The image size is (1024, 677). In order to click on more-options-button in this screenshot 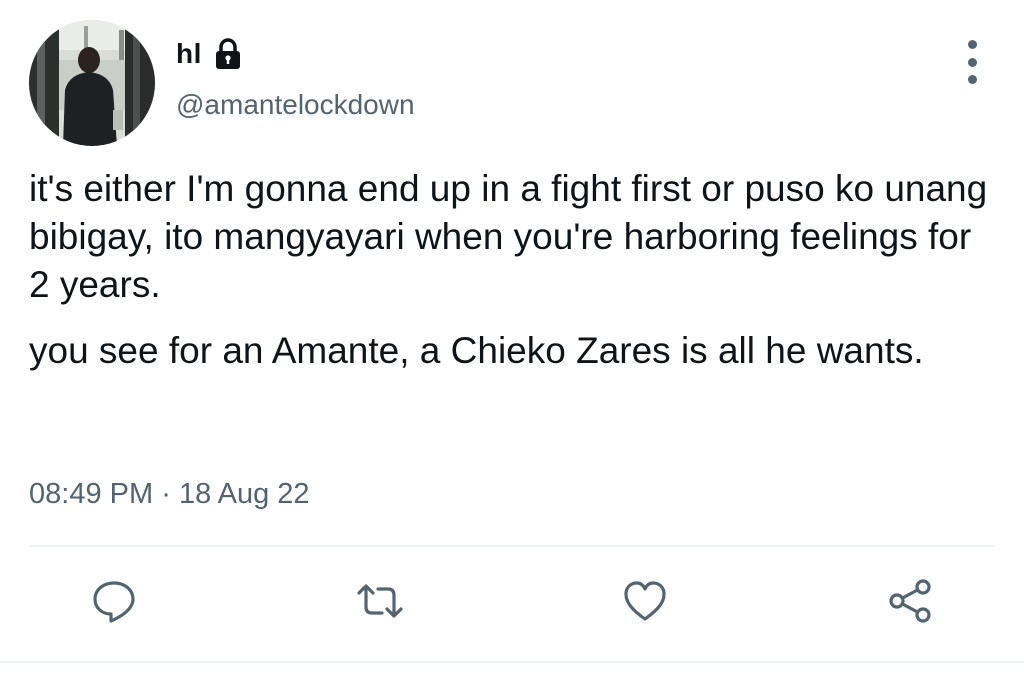, I will do `click(972, 62)`.